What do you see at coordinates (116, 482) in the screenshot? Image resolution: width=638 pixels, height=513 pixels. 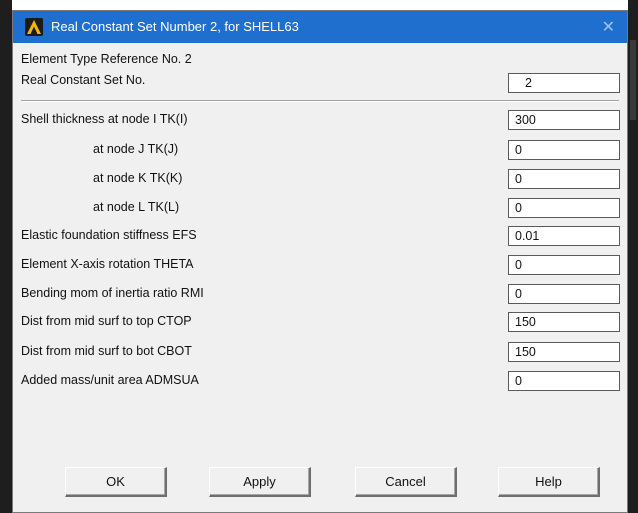 I see `ok-button: OK` at bounding box center [116, 482].